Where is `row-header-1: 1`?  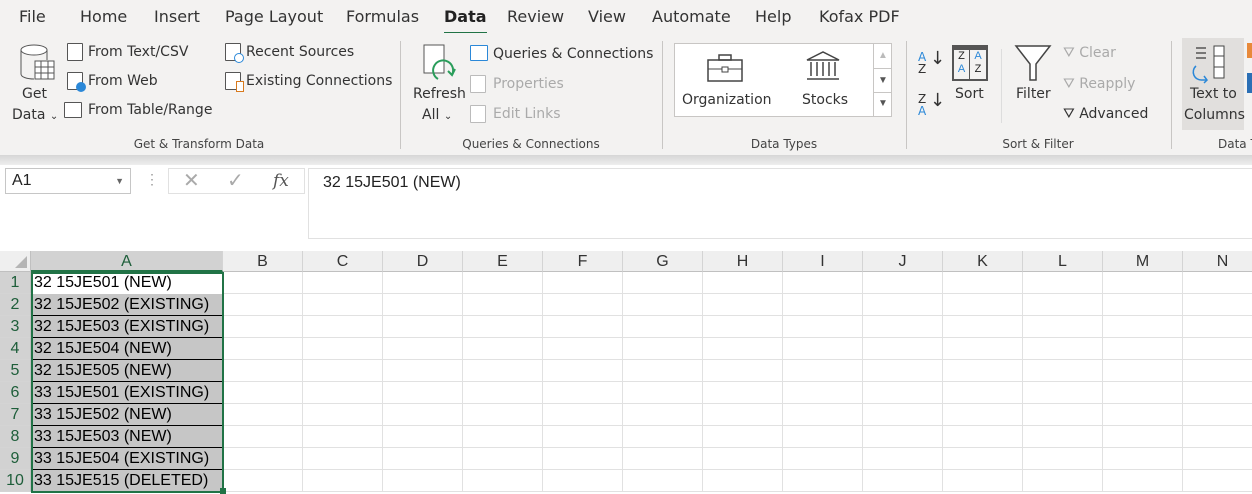 row-header-1: 1 is located at coordinates (15, 283).